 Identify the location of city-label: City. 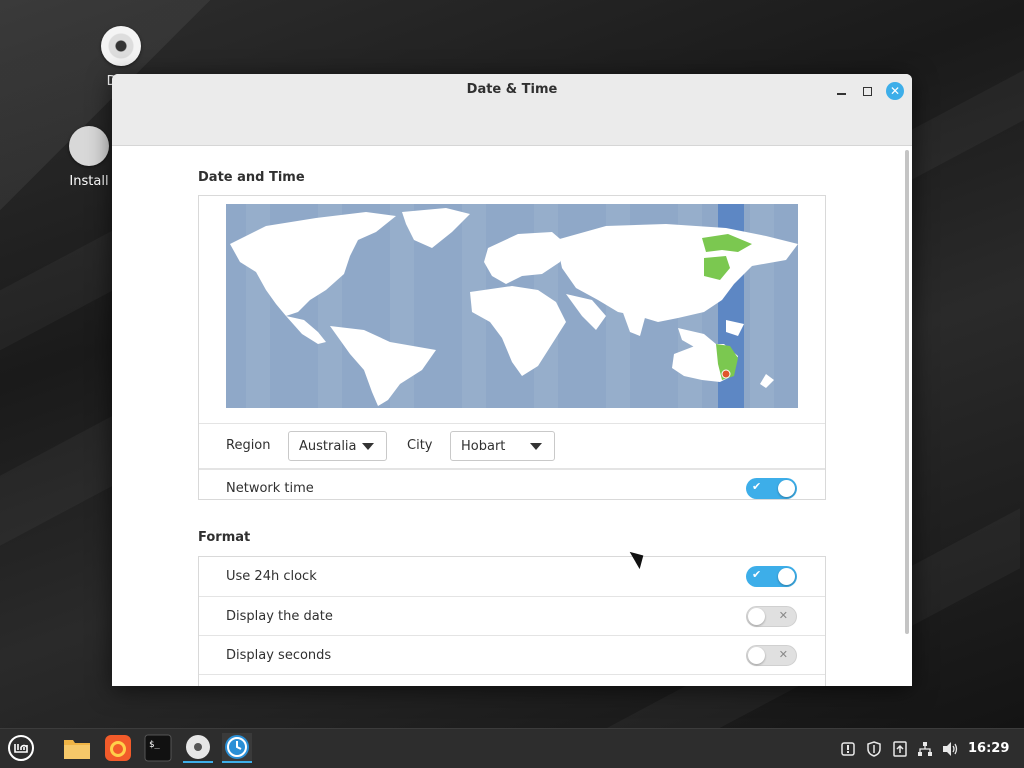
(420, 445).